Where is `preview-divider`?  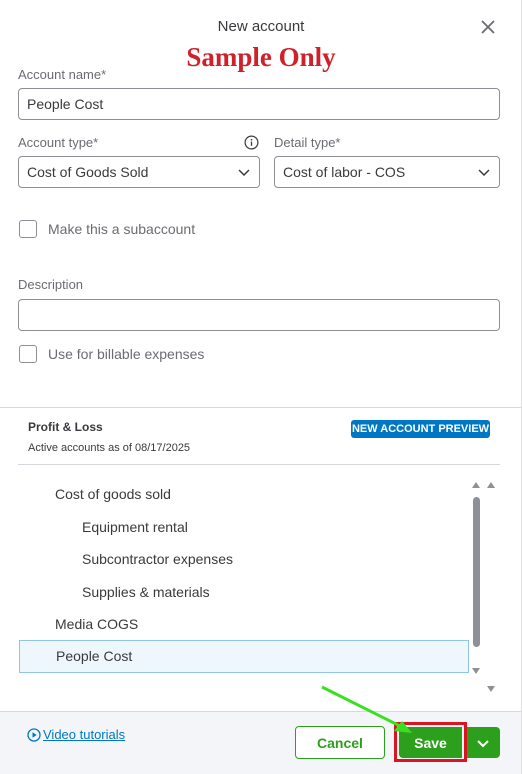
preview-divider is located at coordinates (259, 464).